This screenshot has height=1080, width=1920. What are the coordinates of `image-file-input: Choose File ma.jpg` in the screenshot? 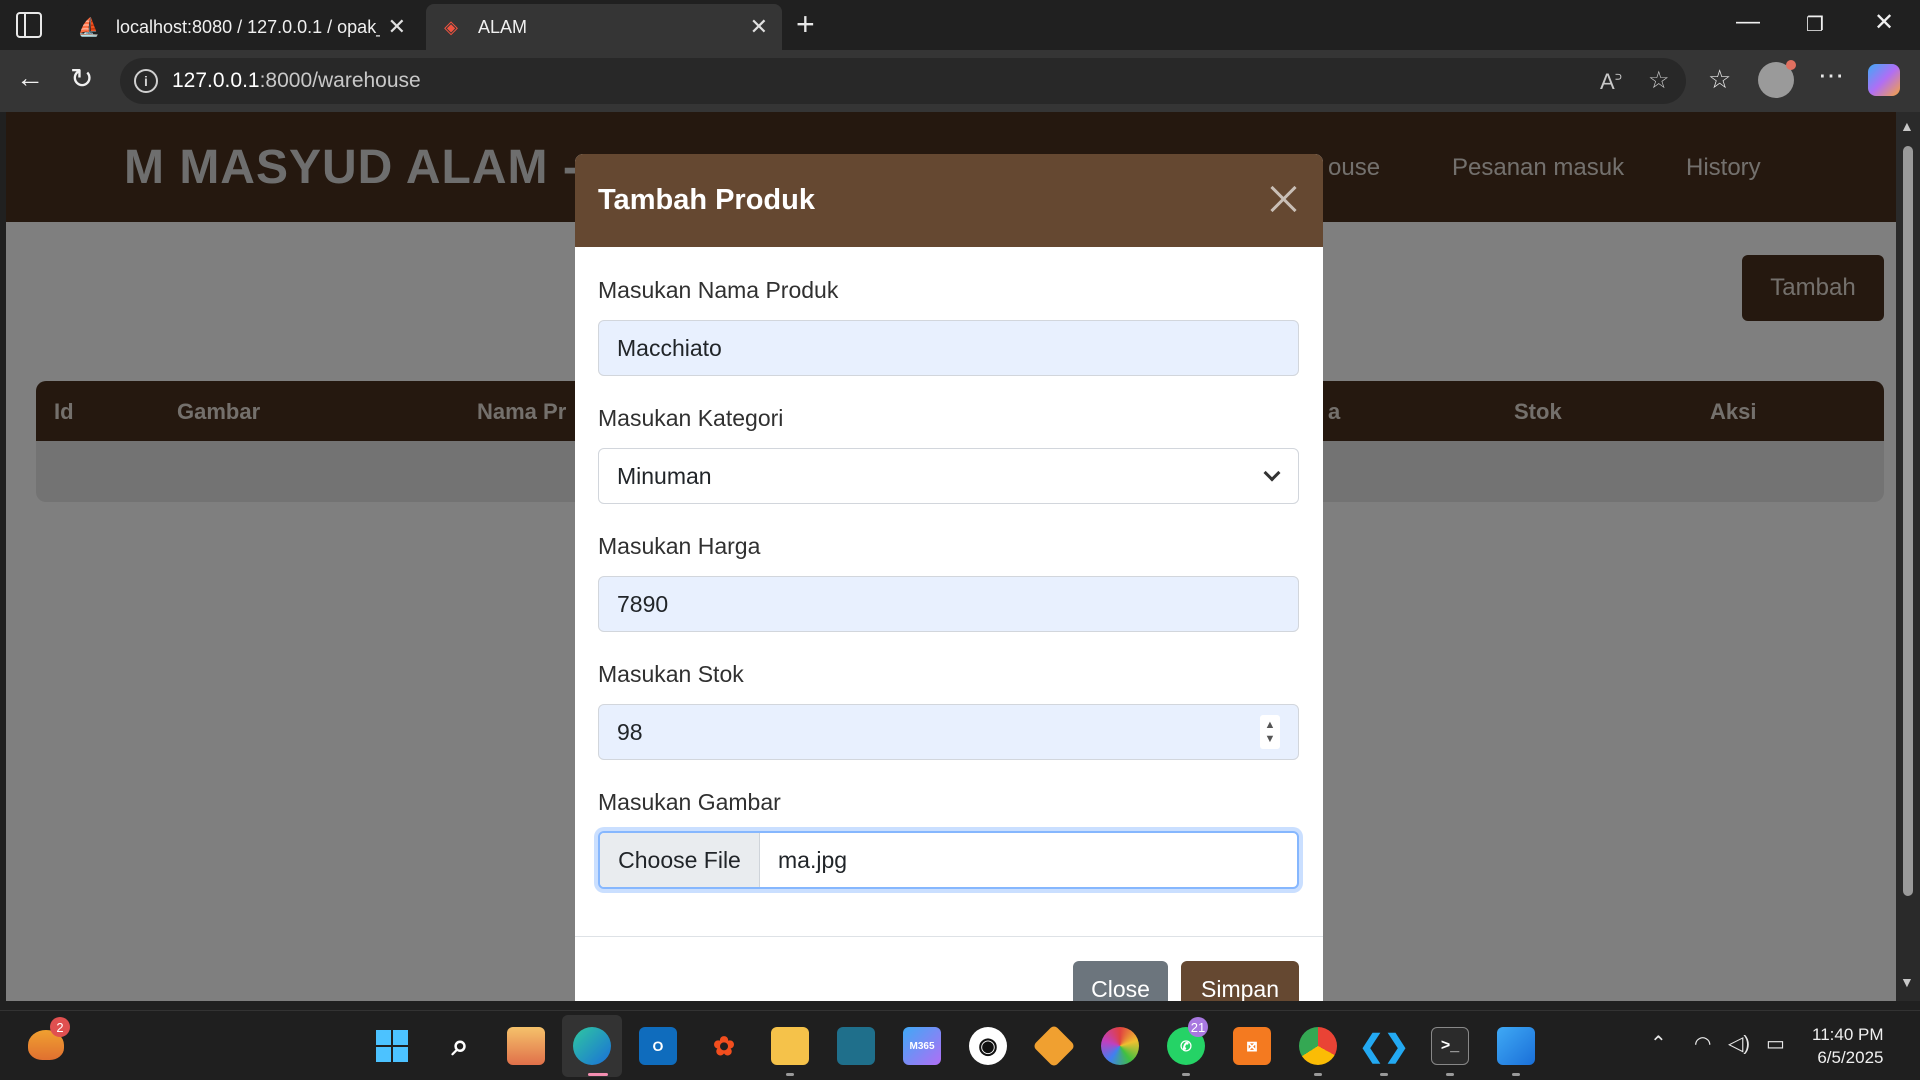 It's located at (948, 860).